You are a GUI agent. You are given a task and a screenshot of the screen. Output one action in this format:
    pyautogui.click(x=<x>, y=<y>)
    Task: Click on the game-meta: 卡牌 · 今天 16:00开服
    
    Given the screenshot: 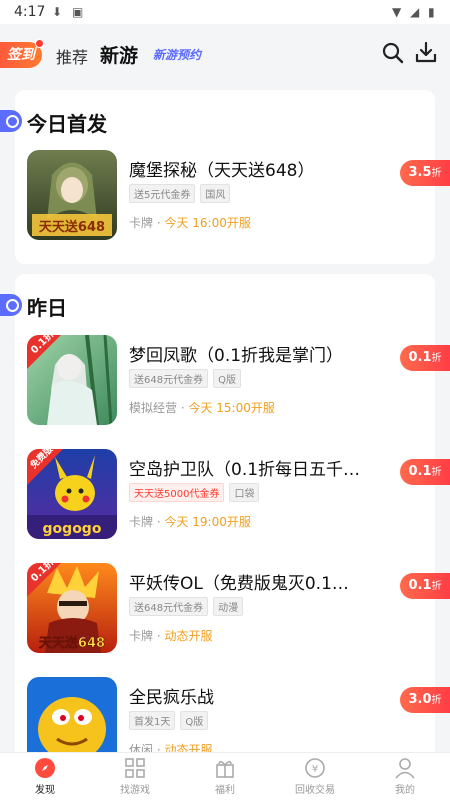 What is the action you would take?
    pyautogui.click(x=190, y=223)
    